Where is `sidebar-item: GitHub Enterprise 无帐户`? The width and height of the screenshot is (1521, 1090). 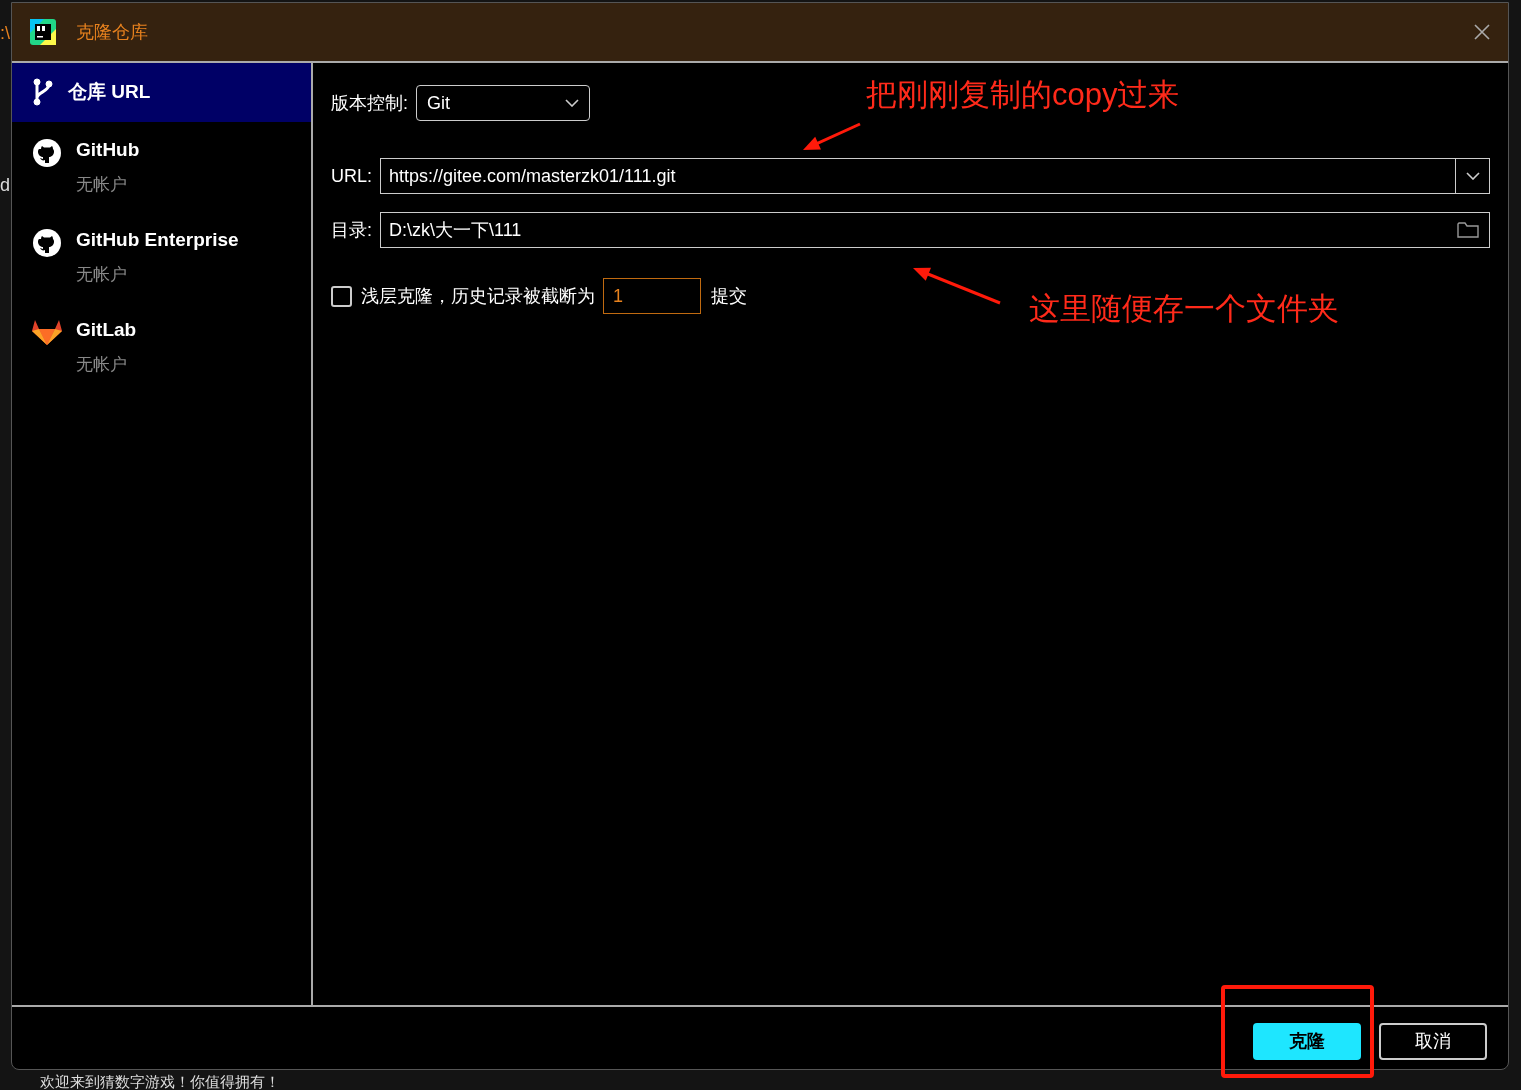 sidebar-item: GitHub Enterprise 无帐户 is located at coordinates (161, 256).